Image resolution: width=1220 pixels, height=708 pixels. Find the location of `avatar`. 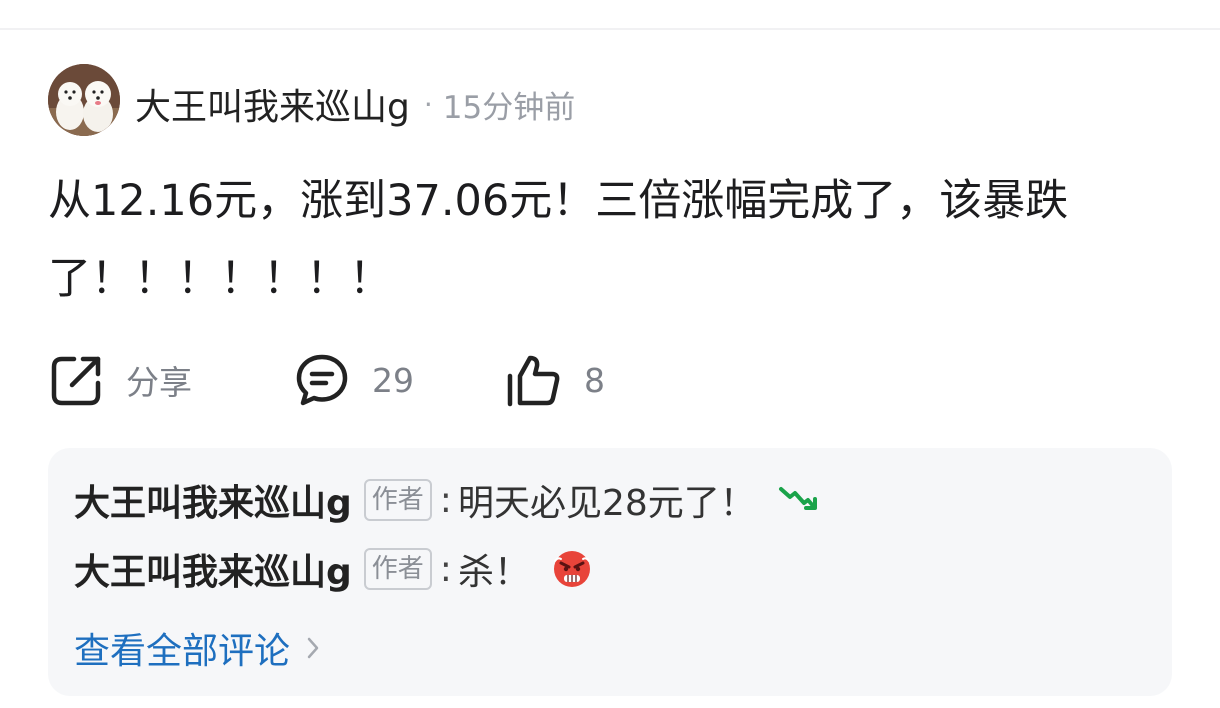

avatar is located at coordinates (84, 100).